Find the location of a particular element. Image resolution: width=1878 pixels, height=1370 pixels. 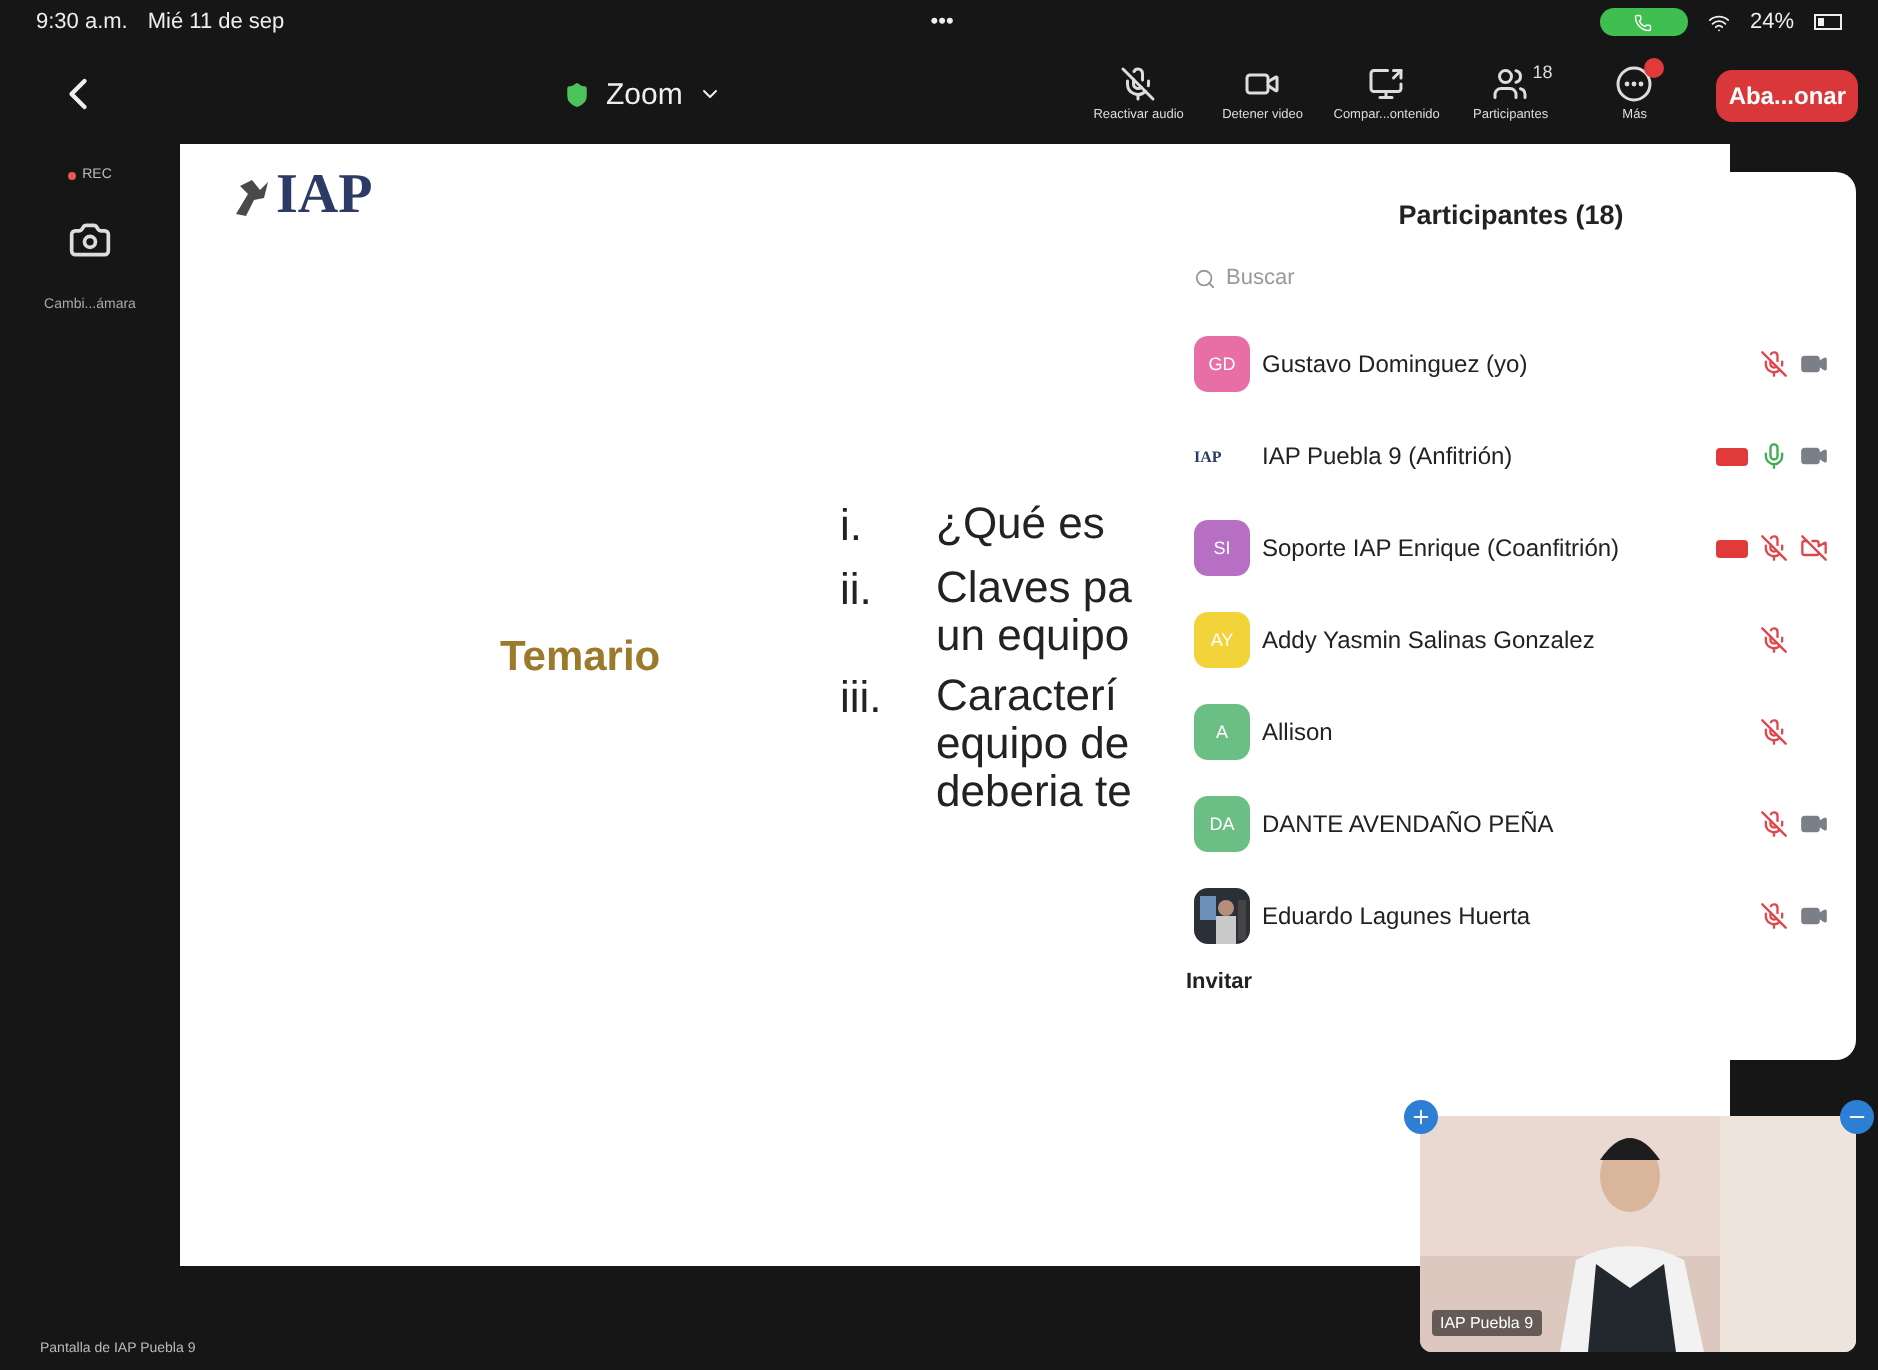

participant-name: DANTE AVENDAÑO PEÑA is located at coordinates (1409, 824).